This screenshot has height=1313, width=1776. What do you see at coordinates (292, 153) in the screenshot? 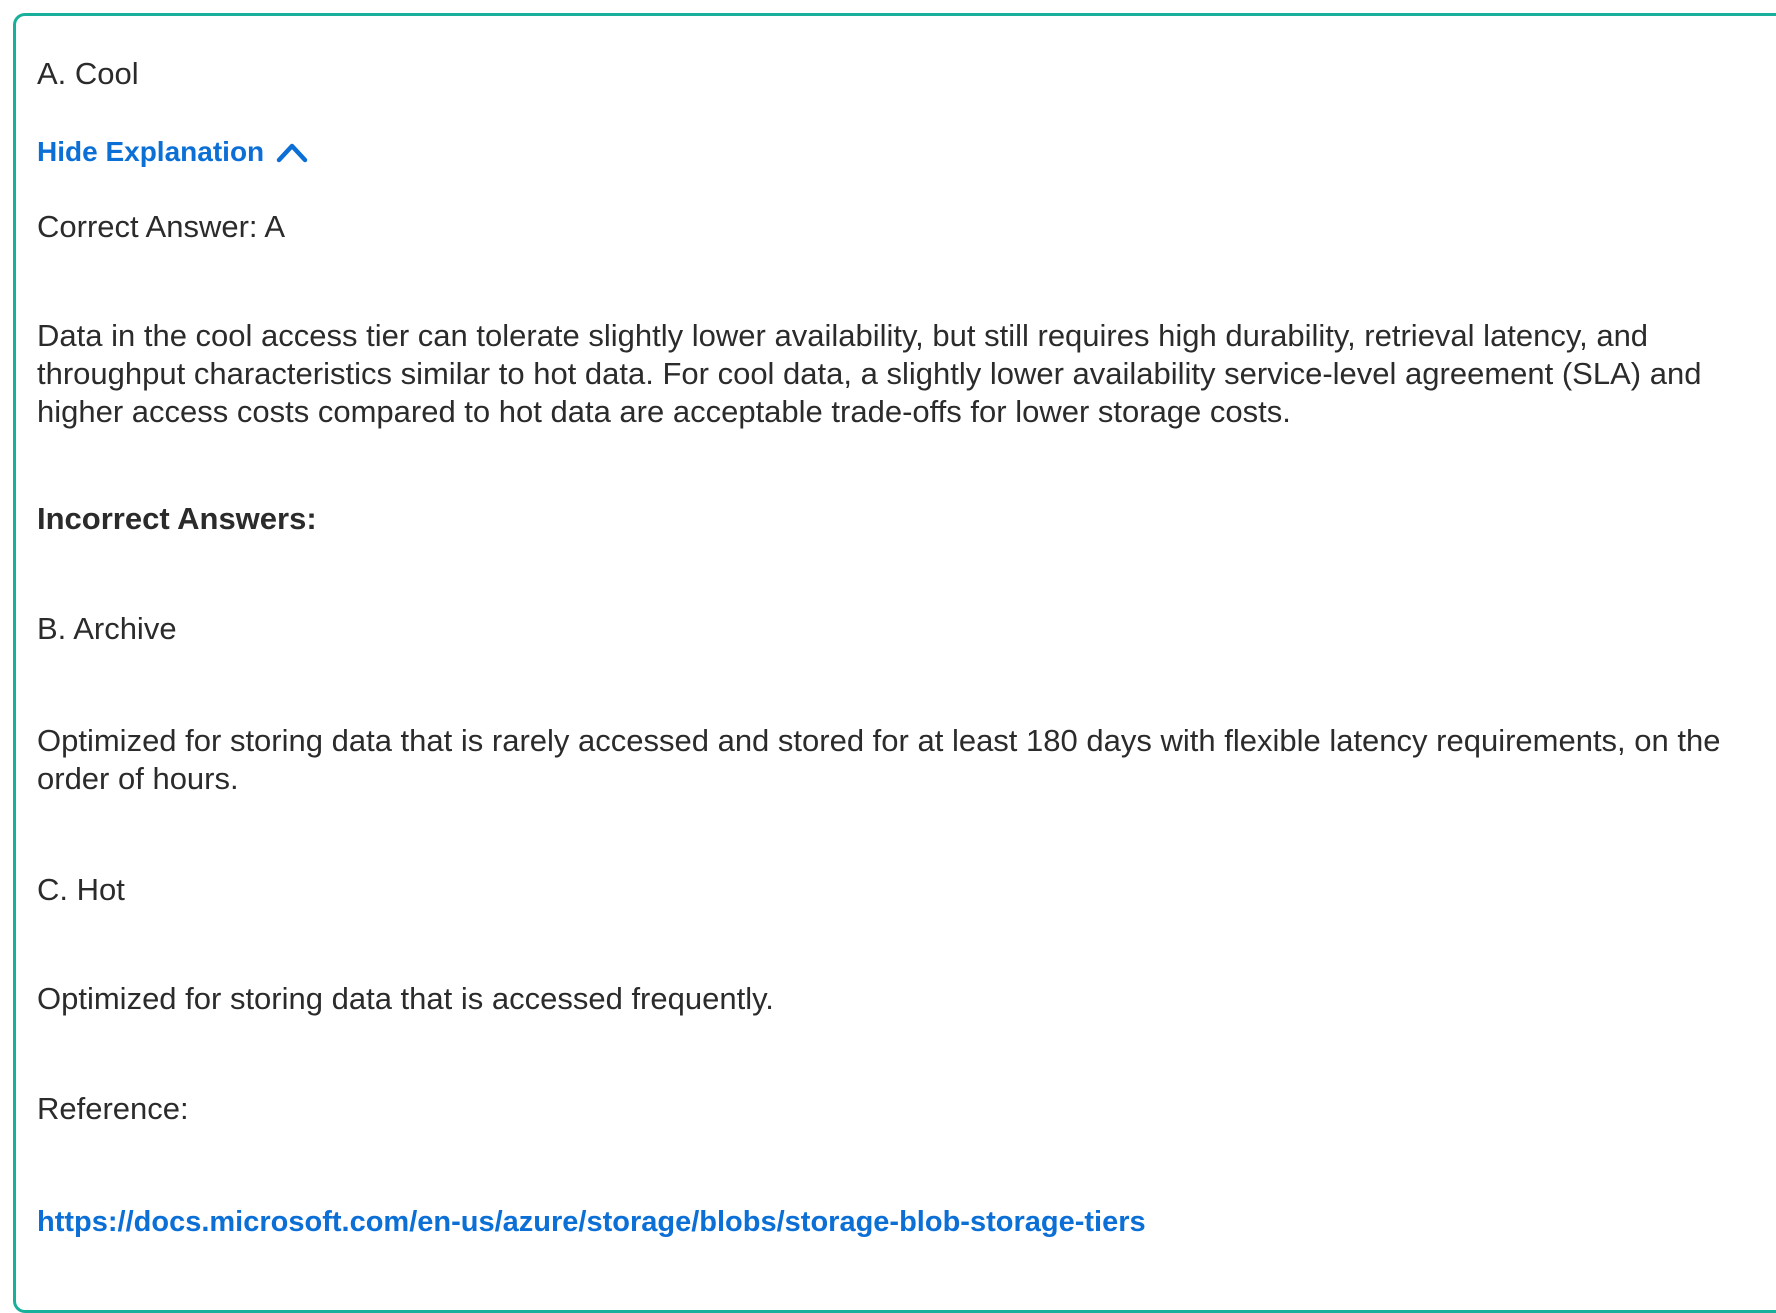
I see `chevron-up-icon` at bounding box center [292, 153].